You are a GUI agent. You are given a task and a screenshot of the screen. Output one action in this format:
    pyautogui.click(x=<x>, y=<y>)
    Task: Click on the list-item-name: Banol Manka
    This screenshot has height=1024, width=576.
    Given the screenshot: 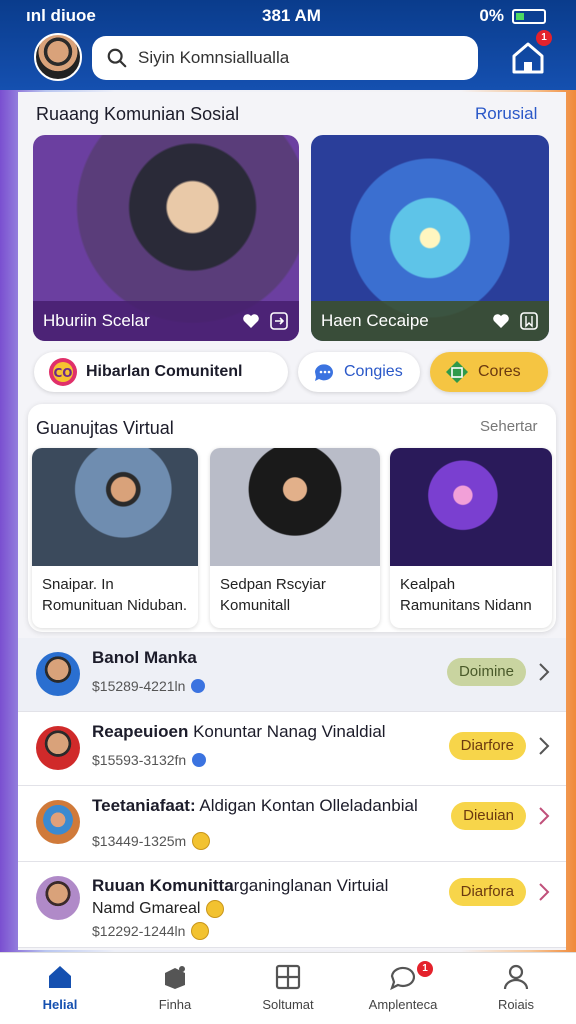 What is the action you would take?
    pyautogui.click(x=144, y=657)
    